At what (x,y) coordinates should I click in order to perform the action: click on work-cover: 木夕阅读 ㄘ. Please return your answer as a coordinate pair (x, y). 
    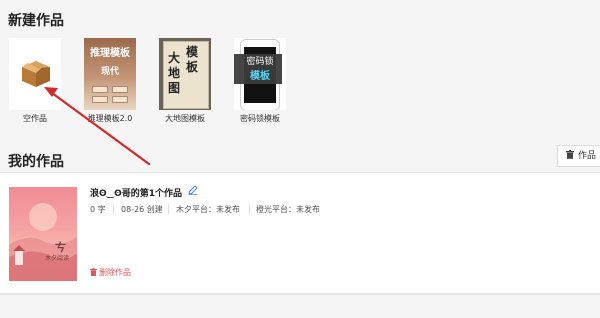
    Looking at the image, I should click on (43, 234).